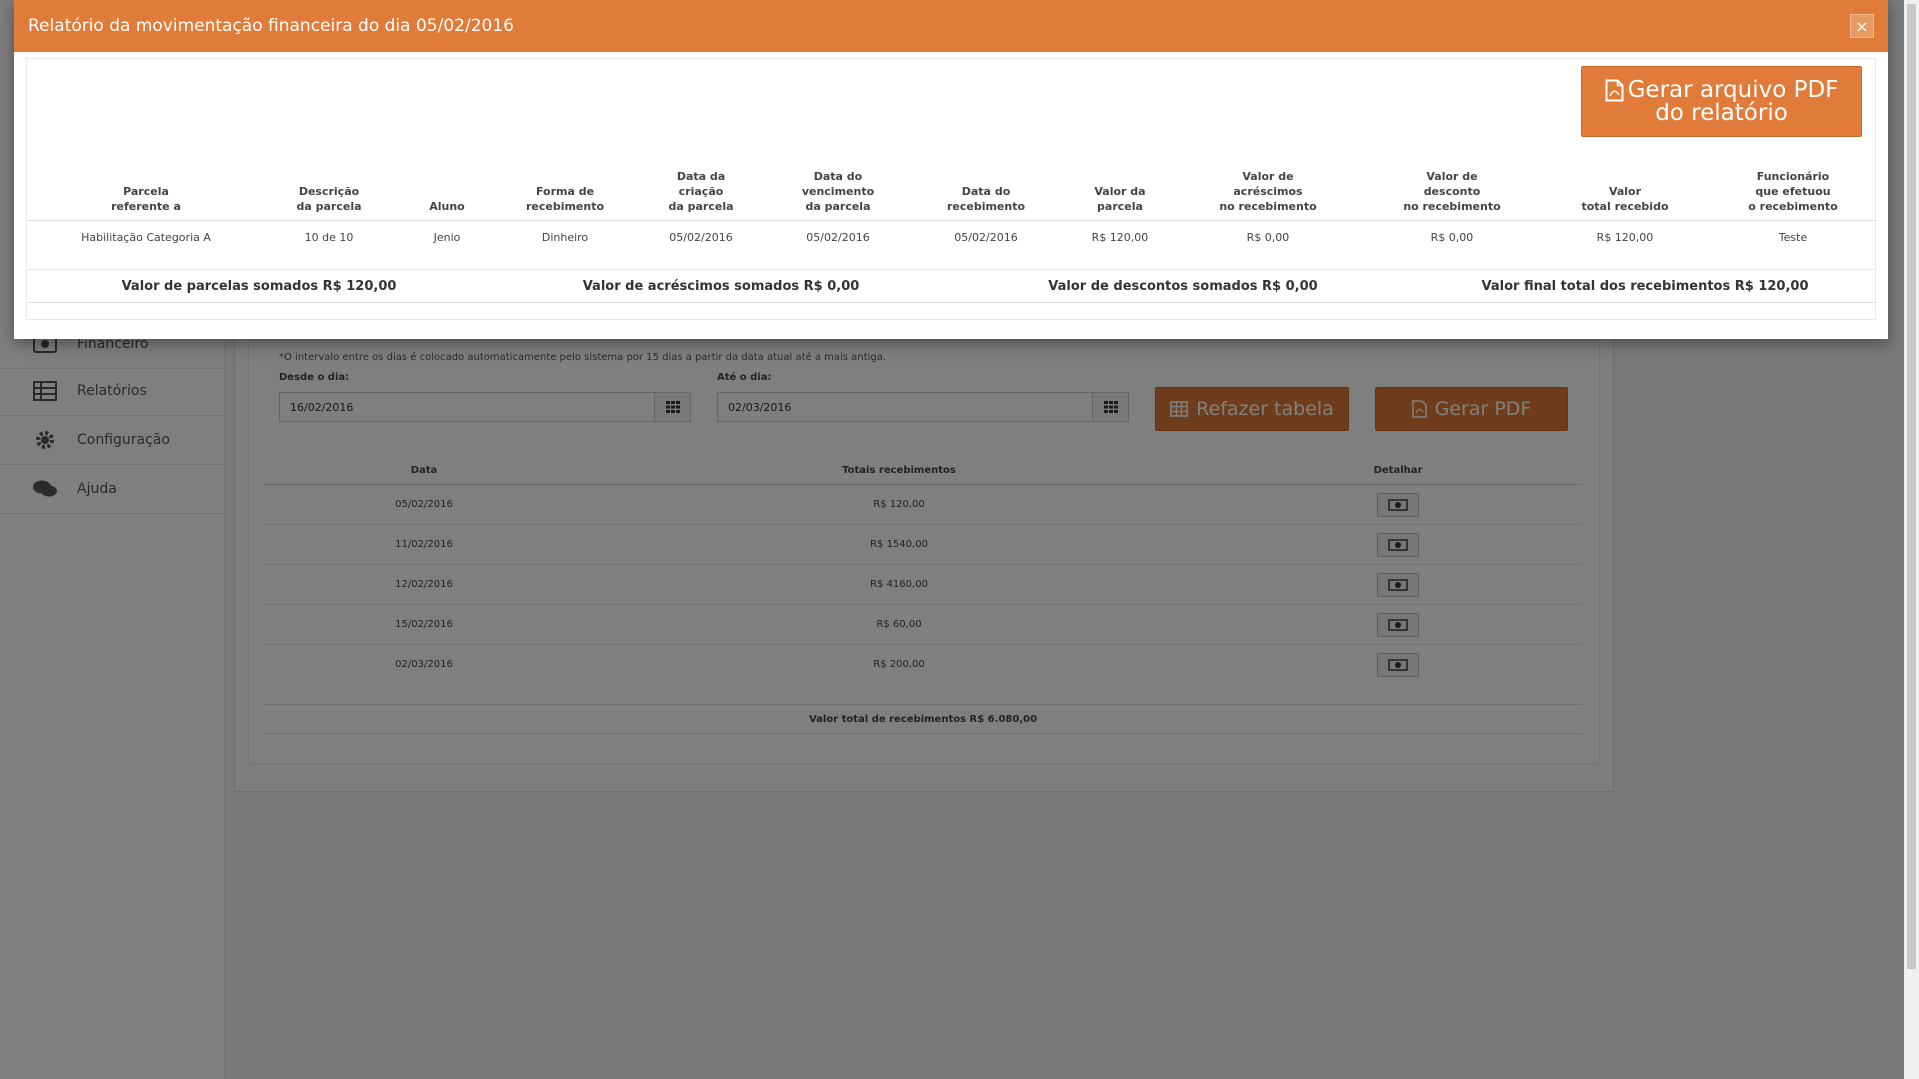 This screenshot has width=1919, height=1079. Describe the element at coordinates (838, 191) in the screenshot. I see `col-header-vencimento: Data do vencimento da parcela` at that location.